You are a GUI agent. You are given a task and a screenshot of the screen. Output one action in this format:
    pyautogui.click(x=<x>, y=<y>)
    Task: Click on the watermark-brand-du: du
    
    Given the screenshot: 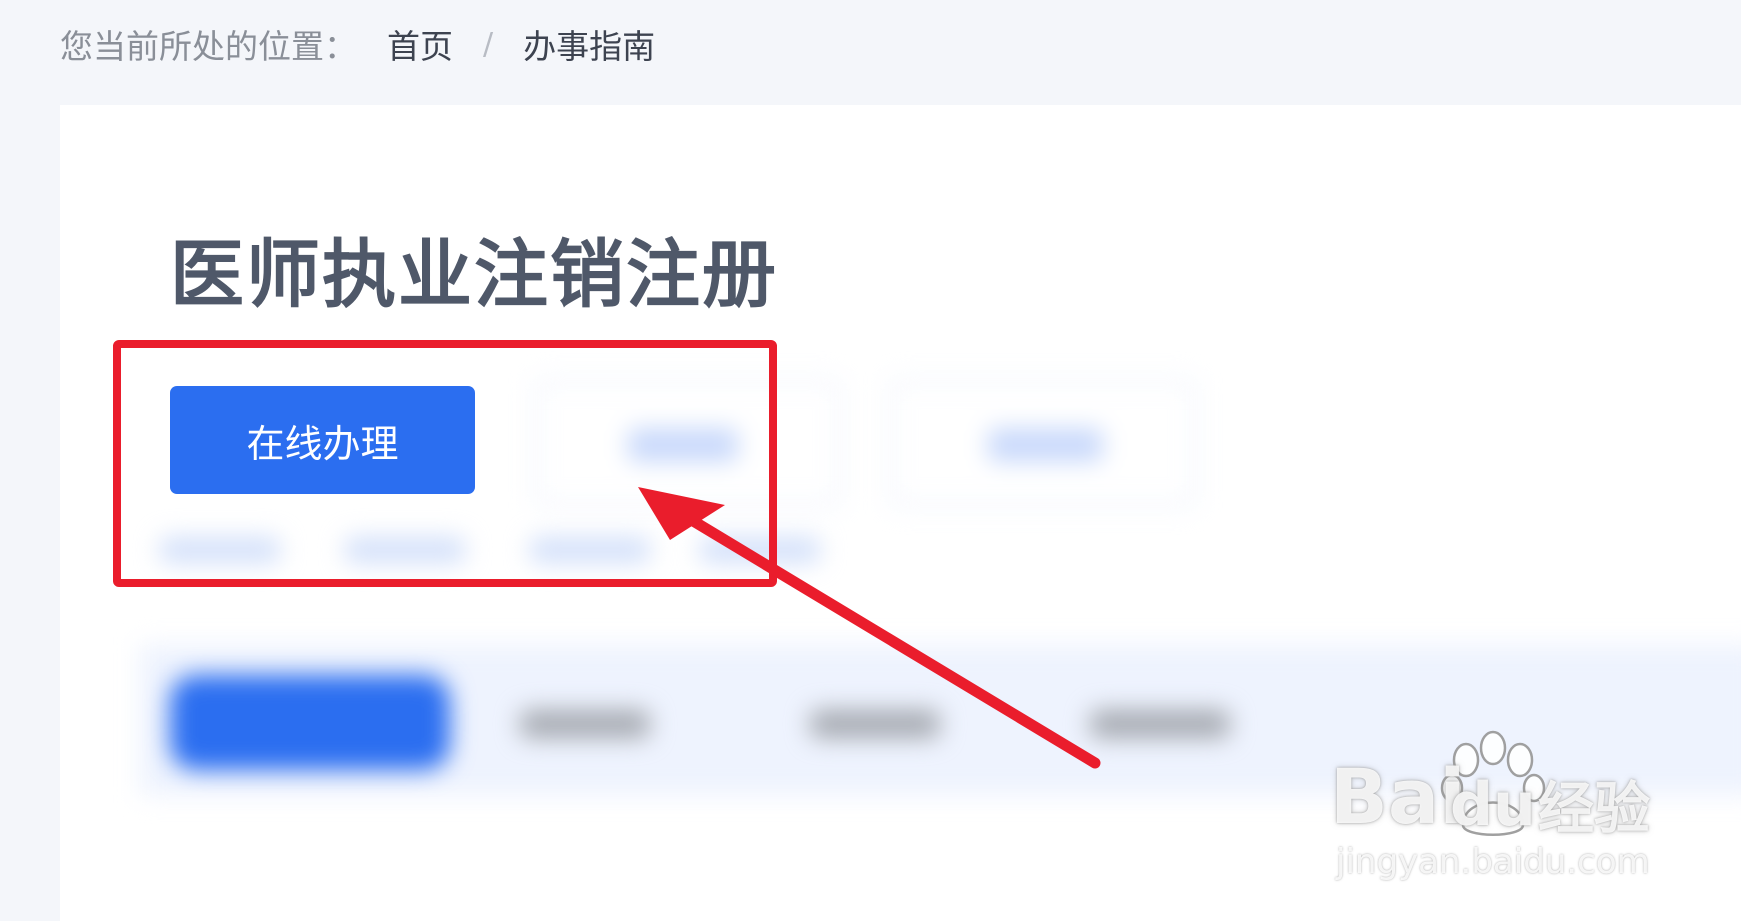 What is the action you would take?
    pyautogui.click(x=1493, y=805)
    